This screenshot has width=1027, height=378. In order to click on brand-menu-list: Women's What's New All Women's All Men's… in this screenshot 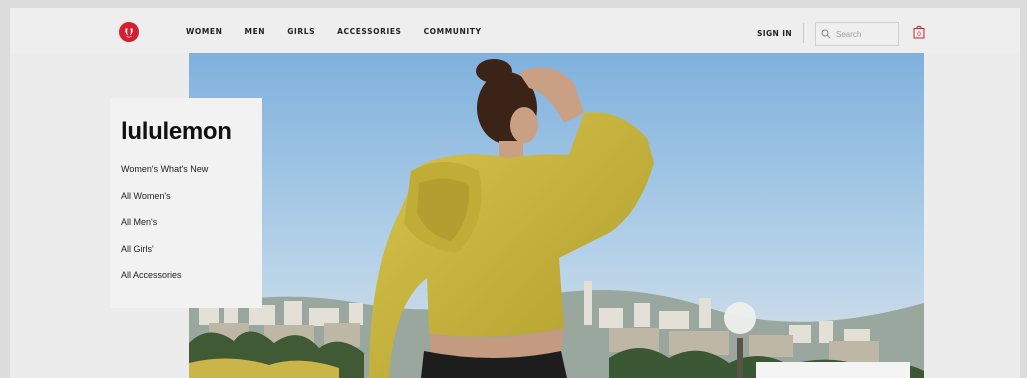, I will do `click(164, 230)`.